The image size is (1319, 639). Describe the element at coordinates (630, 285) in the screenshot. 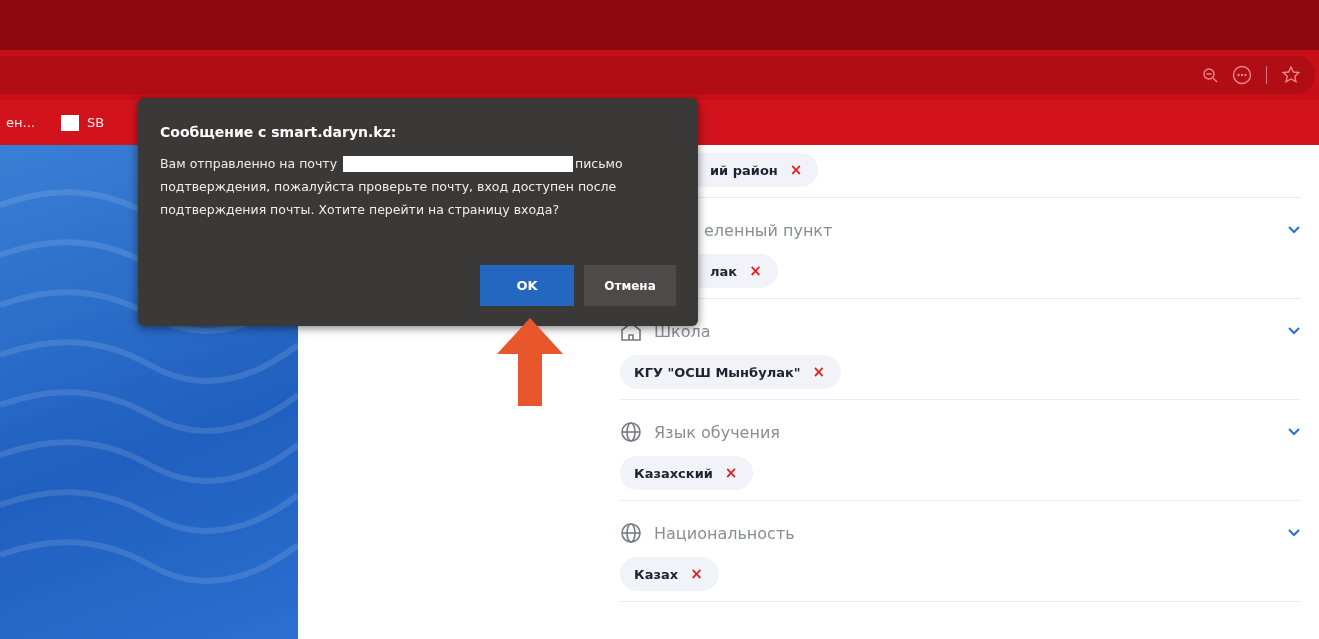

I see `cancel-button: Отмена` at that location.